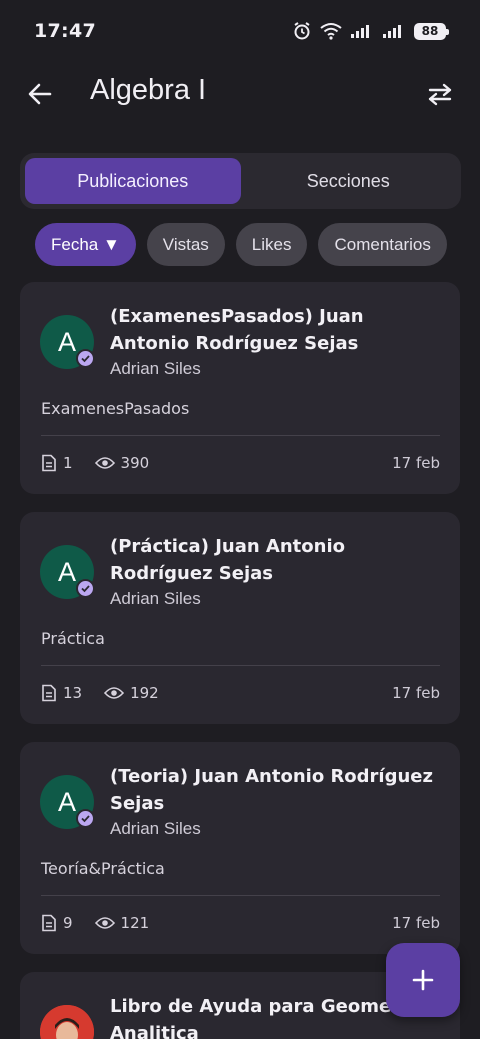 This screenshot has height=1039, width=480. I want to click on arrow-left-icon, so click(40, 94).